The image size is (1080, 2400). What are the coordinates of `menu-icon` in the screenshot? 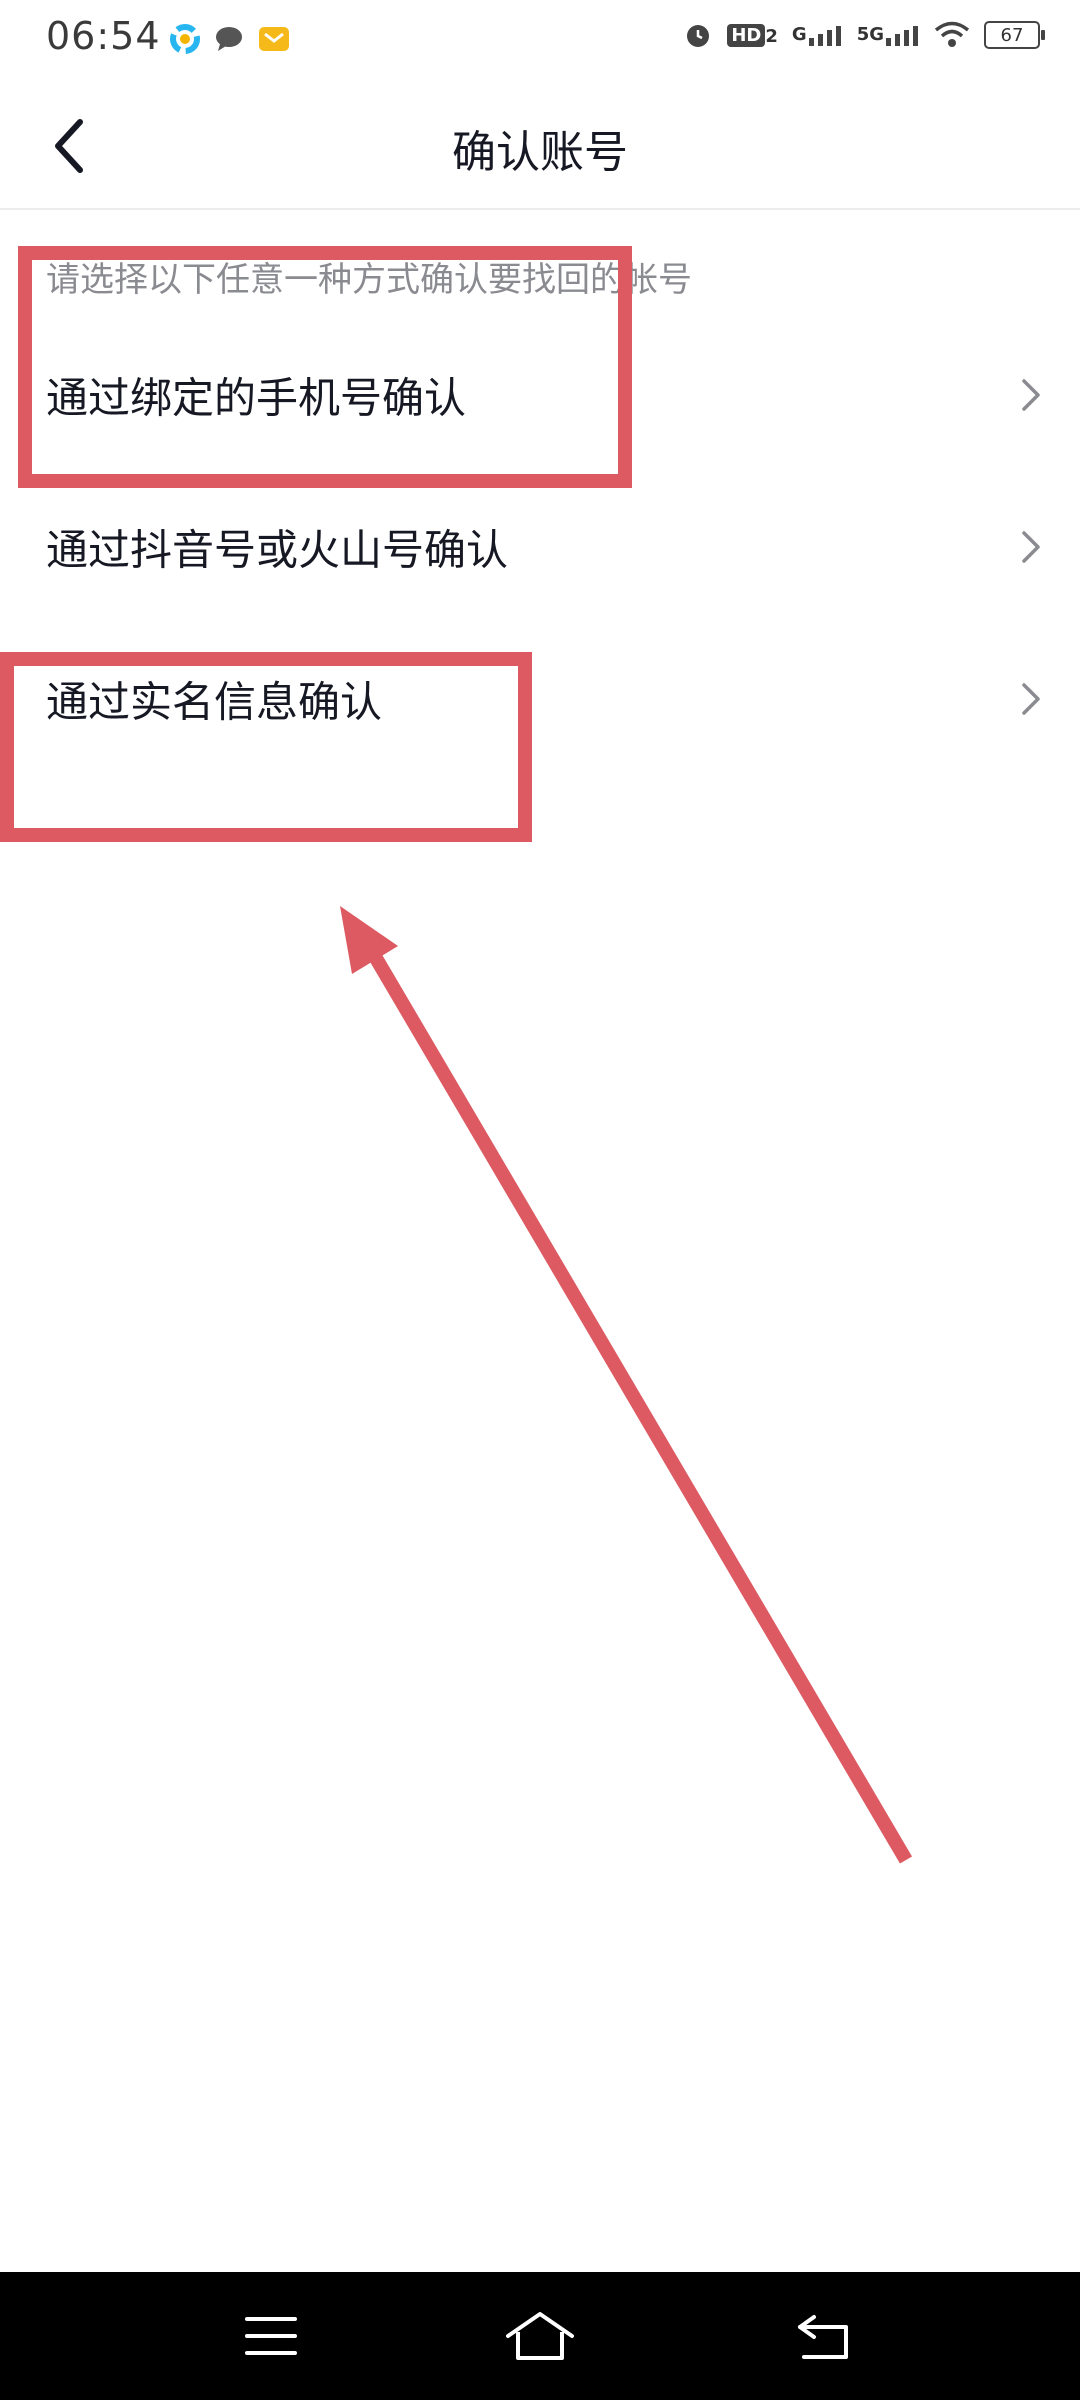 It's located at (271, 2336).